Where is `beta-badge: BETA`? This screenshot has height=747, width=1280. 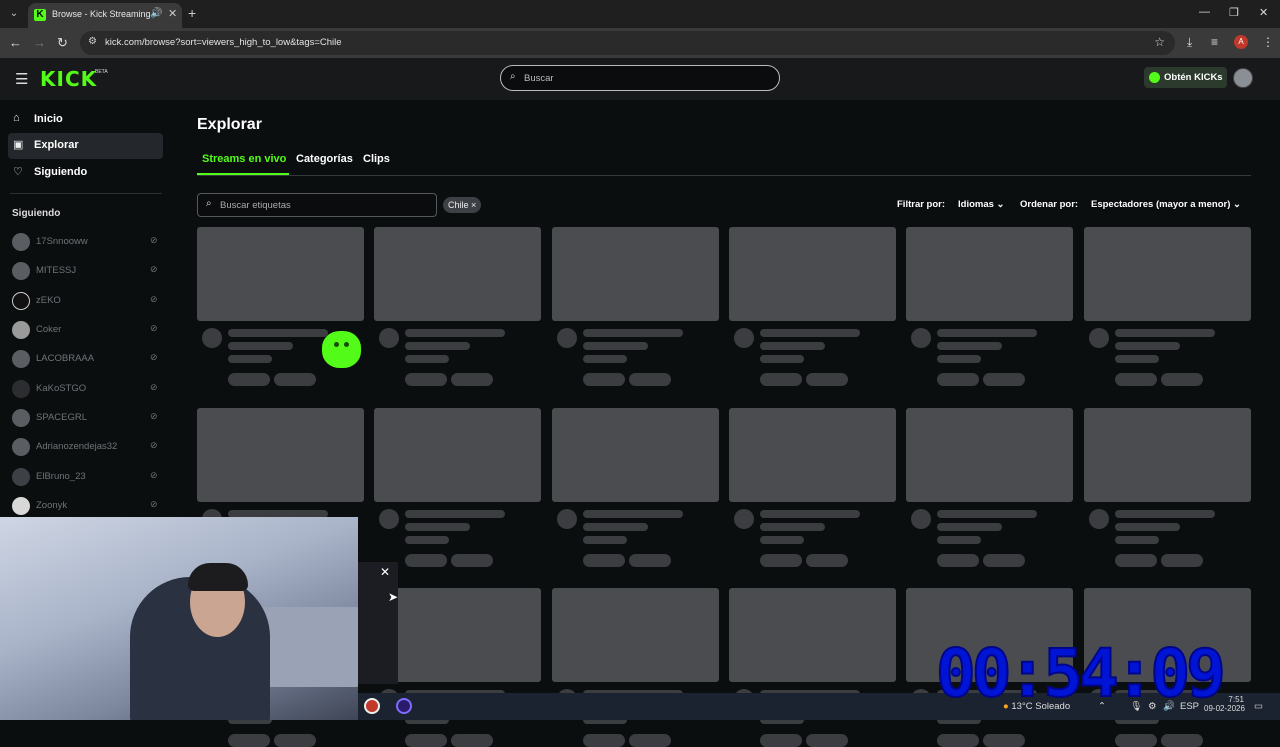 beta-badge: BETA is located at coordinates (101, 72).